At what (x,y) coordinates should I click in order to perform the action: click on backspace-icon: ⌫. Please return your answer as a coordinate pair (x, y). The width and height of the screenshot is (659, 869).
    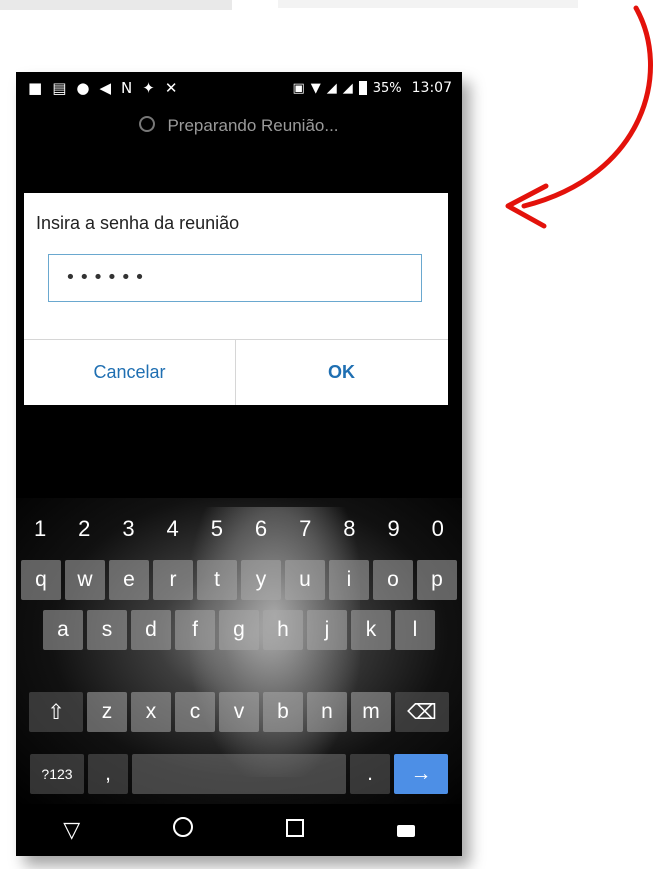
    Looking at the image, I should click on (422, 712).